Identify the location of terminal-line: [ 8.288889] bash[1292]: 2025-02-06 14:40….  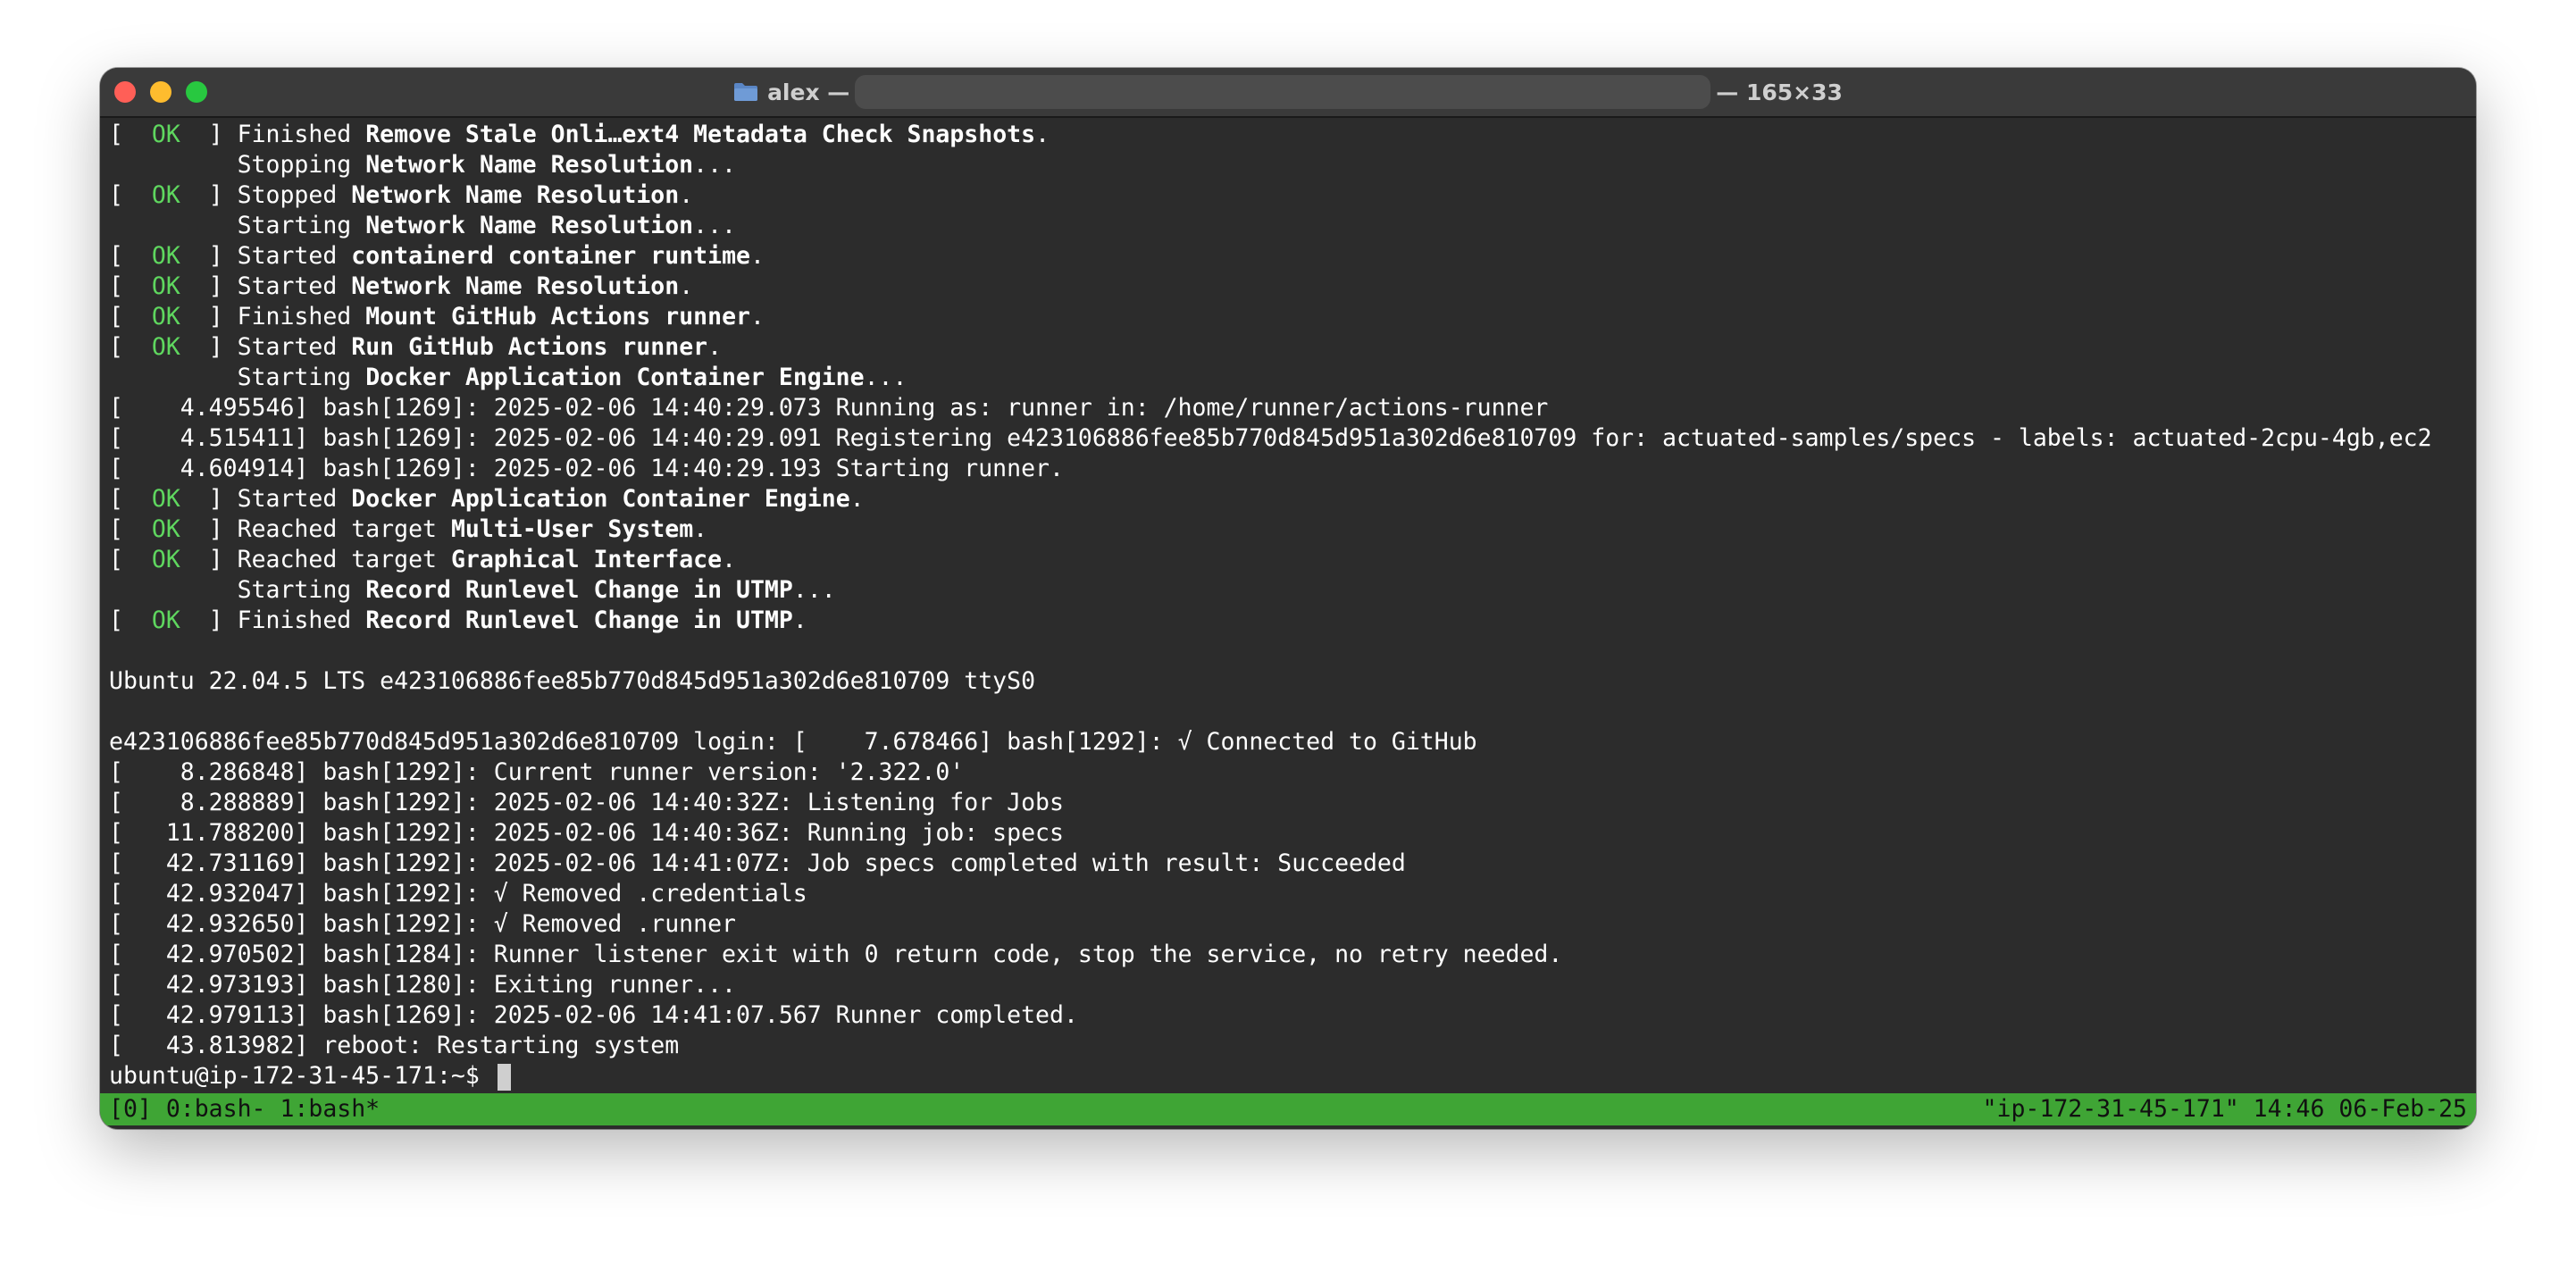
(1288, 803).